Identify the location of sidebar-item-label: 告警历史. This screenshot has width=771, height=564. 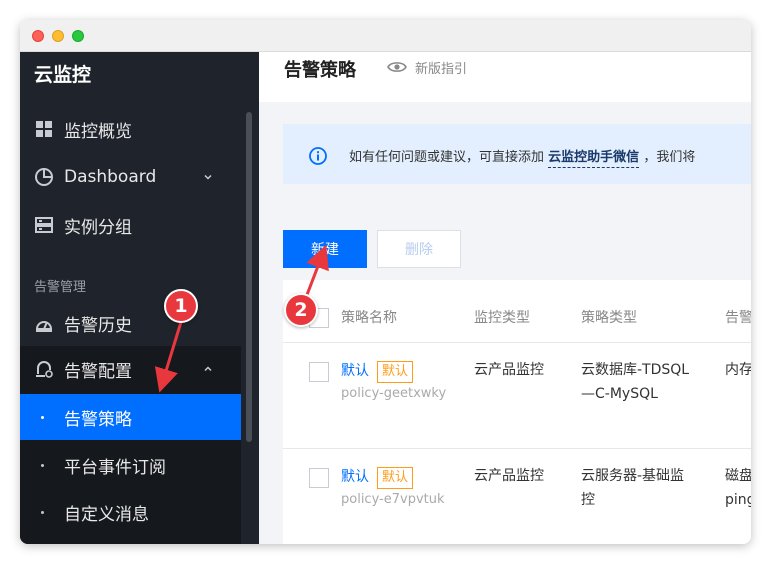
(98, 325).